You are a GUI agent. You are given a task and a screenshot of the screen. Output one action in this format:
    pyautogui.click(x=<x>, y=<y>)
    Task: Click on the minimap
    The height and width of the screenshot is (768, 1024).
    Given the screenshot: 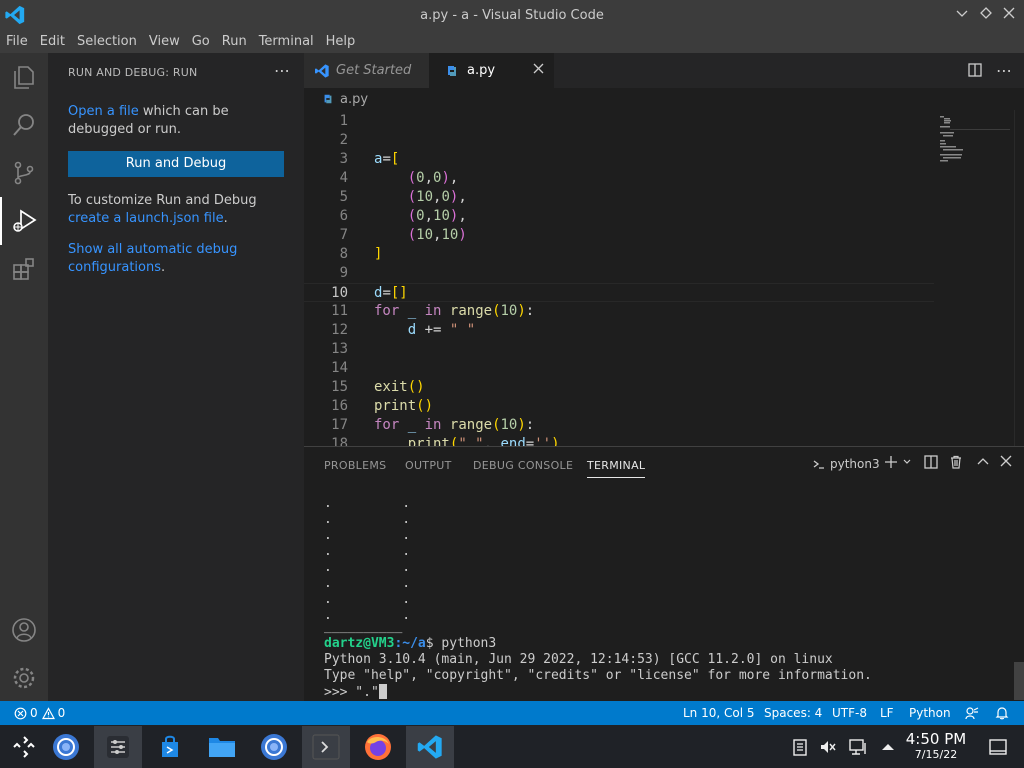 What is the action you would take?
    pyautogui.click(x=975, y=142)
    